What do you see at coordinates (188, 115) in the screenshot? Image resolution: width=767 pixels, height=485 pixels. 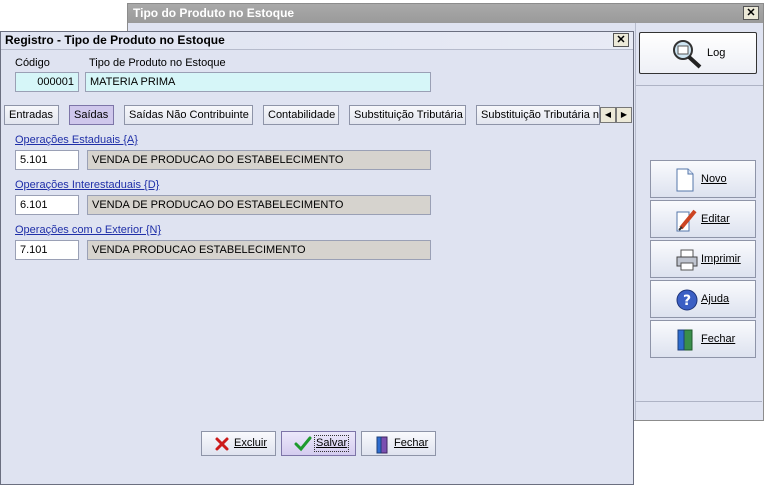 I see `tab-saidas-nao-contribuinte: Saídas Não Contribuinte` at bounding box center [188, 115].